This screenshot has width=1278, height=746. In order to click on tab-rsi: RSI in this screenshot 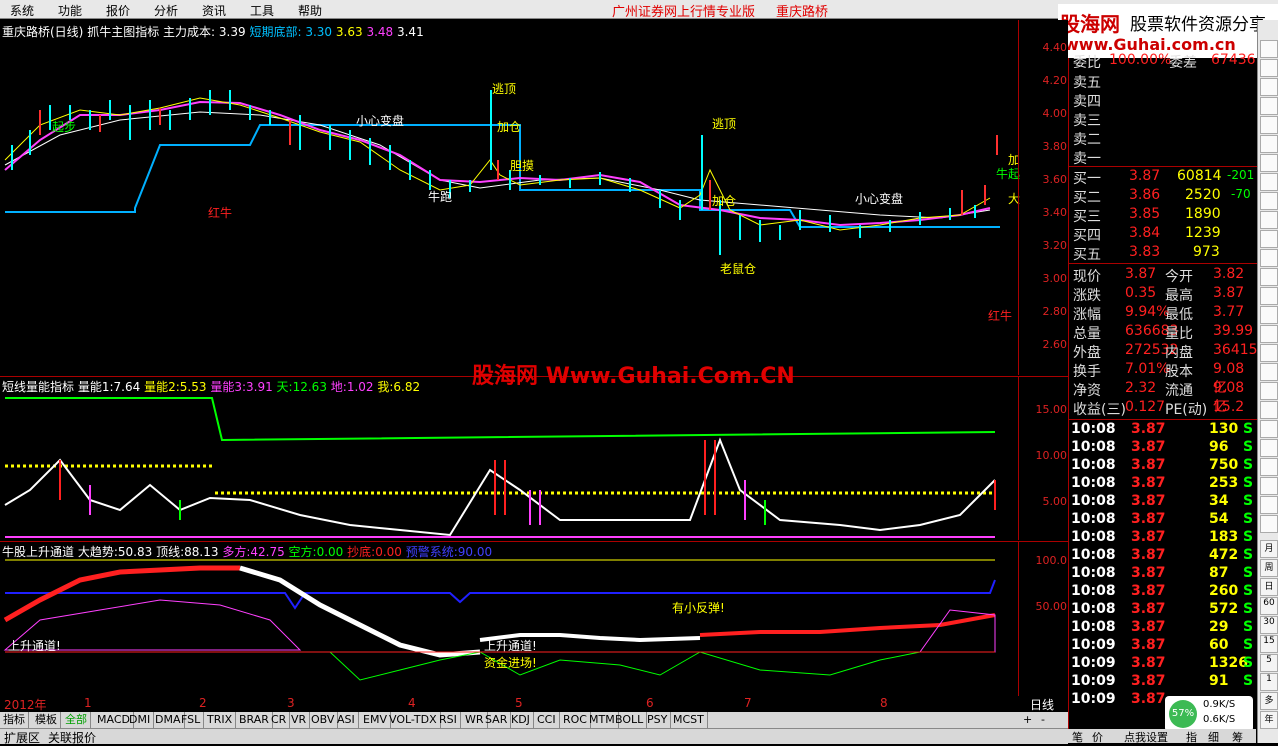, I will do `click(448, 720)`.